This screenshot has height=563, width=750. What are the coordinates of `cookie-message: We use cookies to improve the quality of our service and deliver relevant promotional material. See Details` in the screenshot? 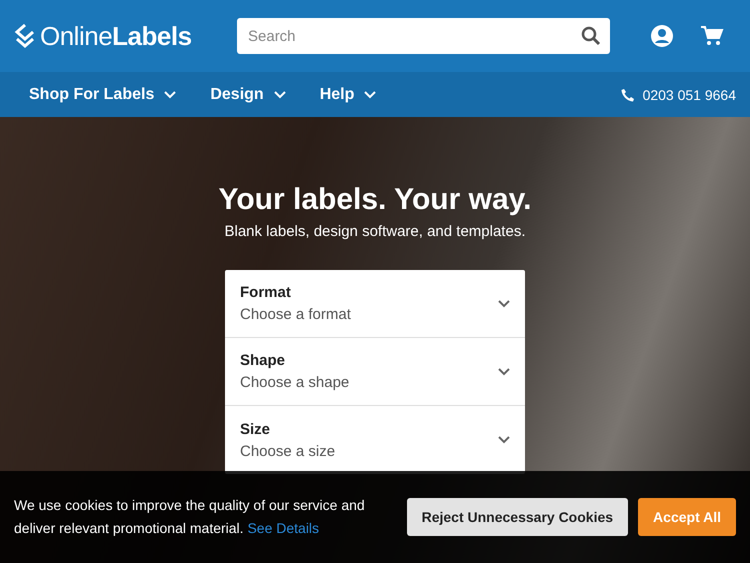 It's located at (190, 517).